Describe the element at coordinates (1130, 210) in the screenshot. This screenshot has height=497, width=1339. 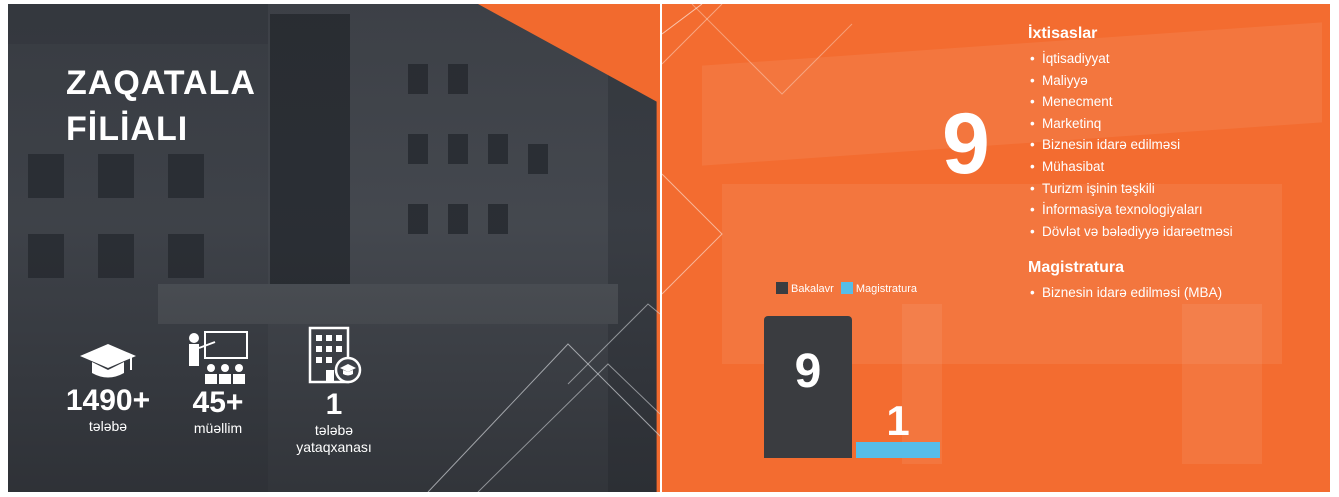
I see `list-item: İnformasiya texnologiyaları` at that location.